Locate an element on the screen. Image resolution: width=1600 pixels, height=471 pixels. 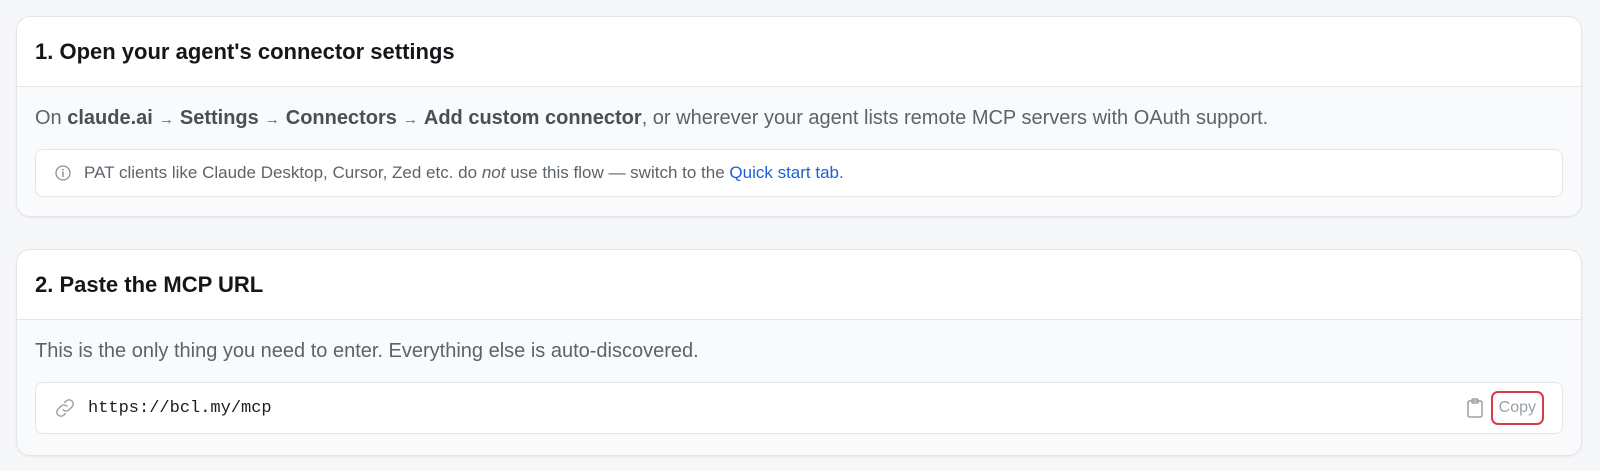
arrow-2: → is located at coordinates (272, 119).